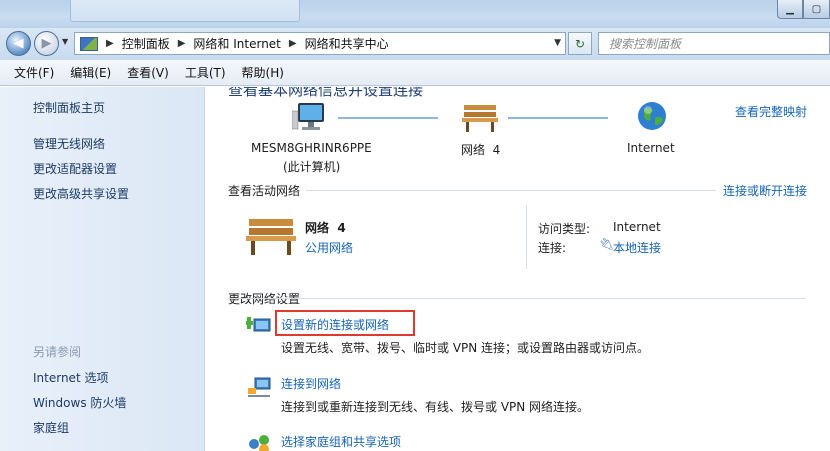 Image resolution: width=830 pixels, height=451 pixels. Describe the element at coordinates (263, 72) in the screenshot. I see `menu-help: 帮助(H)` at that location.